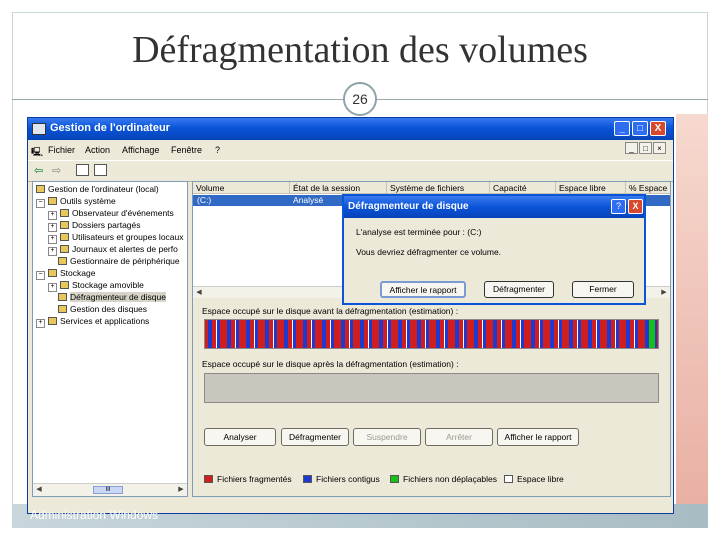 The height and width of the screenshot is (540, 720). What do you see at coordinates (96, 285) in the screenshot?
I see `tree-item-removable-storage: + Stockage amovible` at bounding box center [96, 285].